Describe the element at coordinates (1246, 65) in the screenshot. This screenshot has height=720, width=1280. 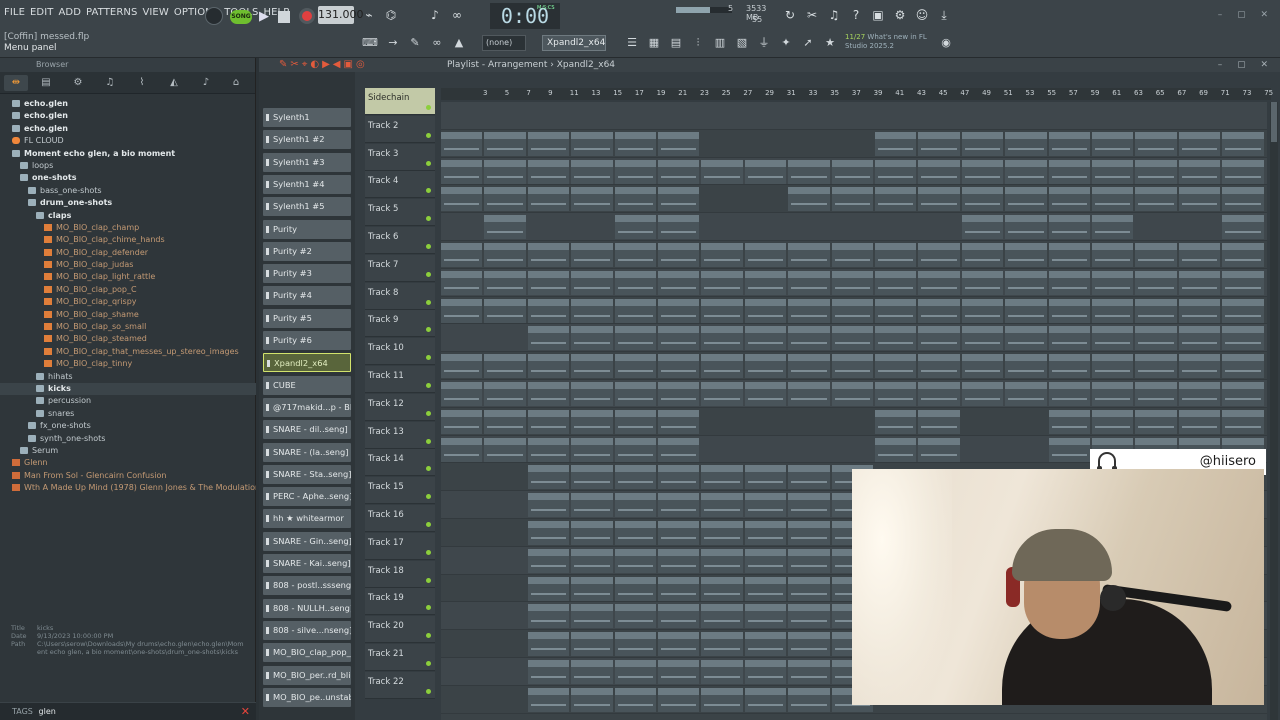
I see `playlist-window-controls: – ▢ ✕` at that location.